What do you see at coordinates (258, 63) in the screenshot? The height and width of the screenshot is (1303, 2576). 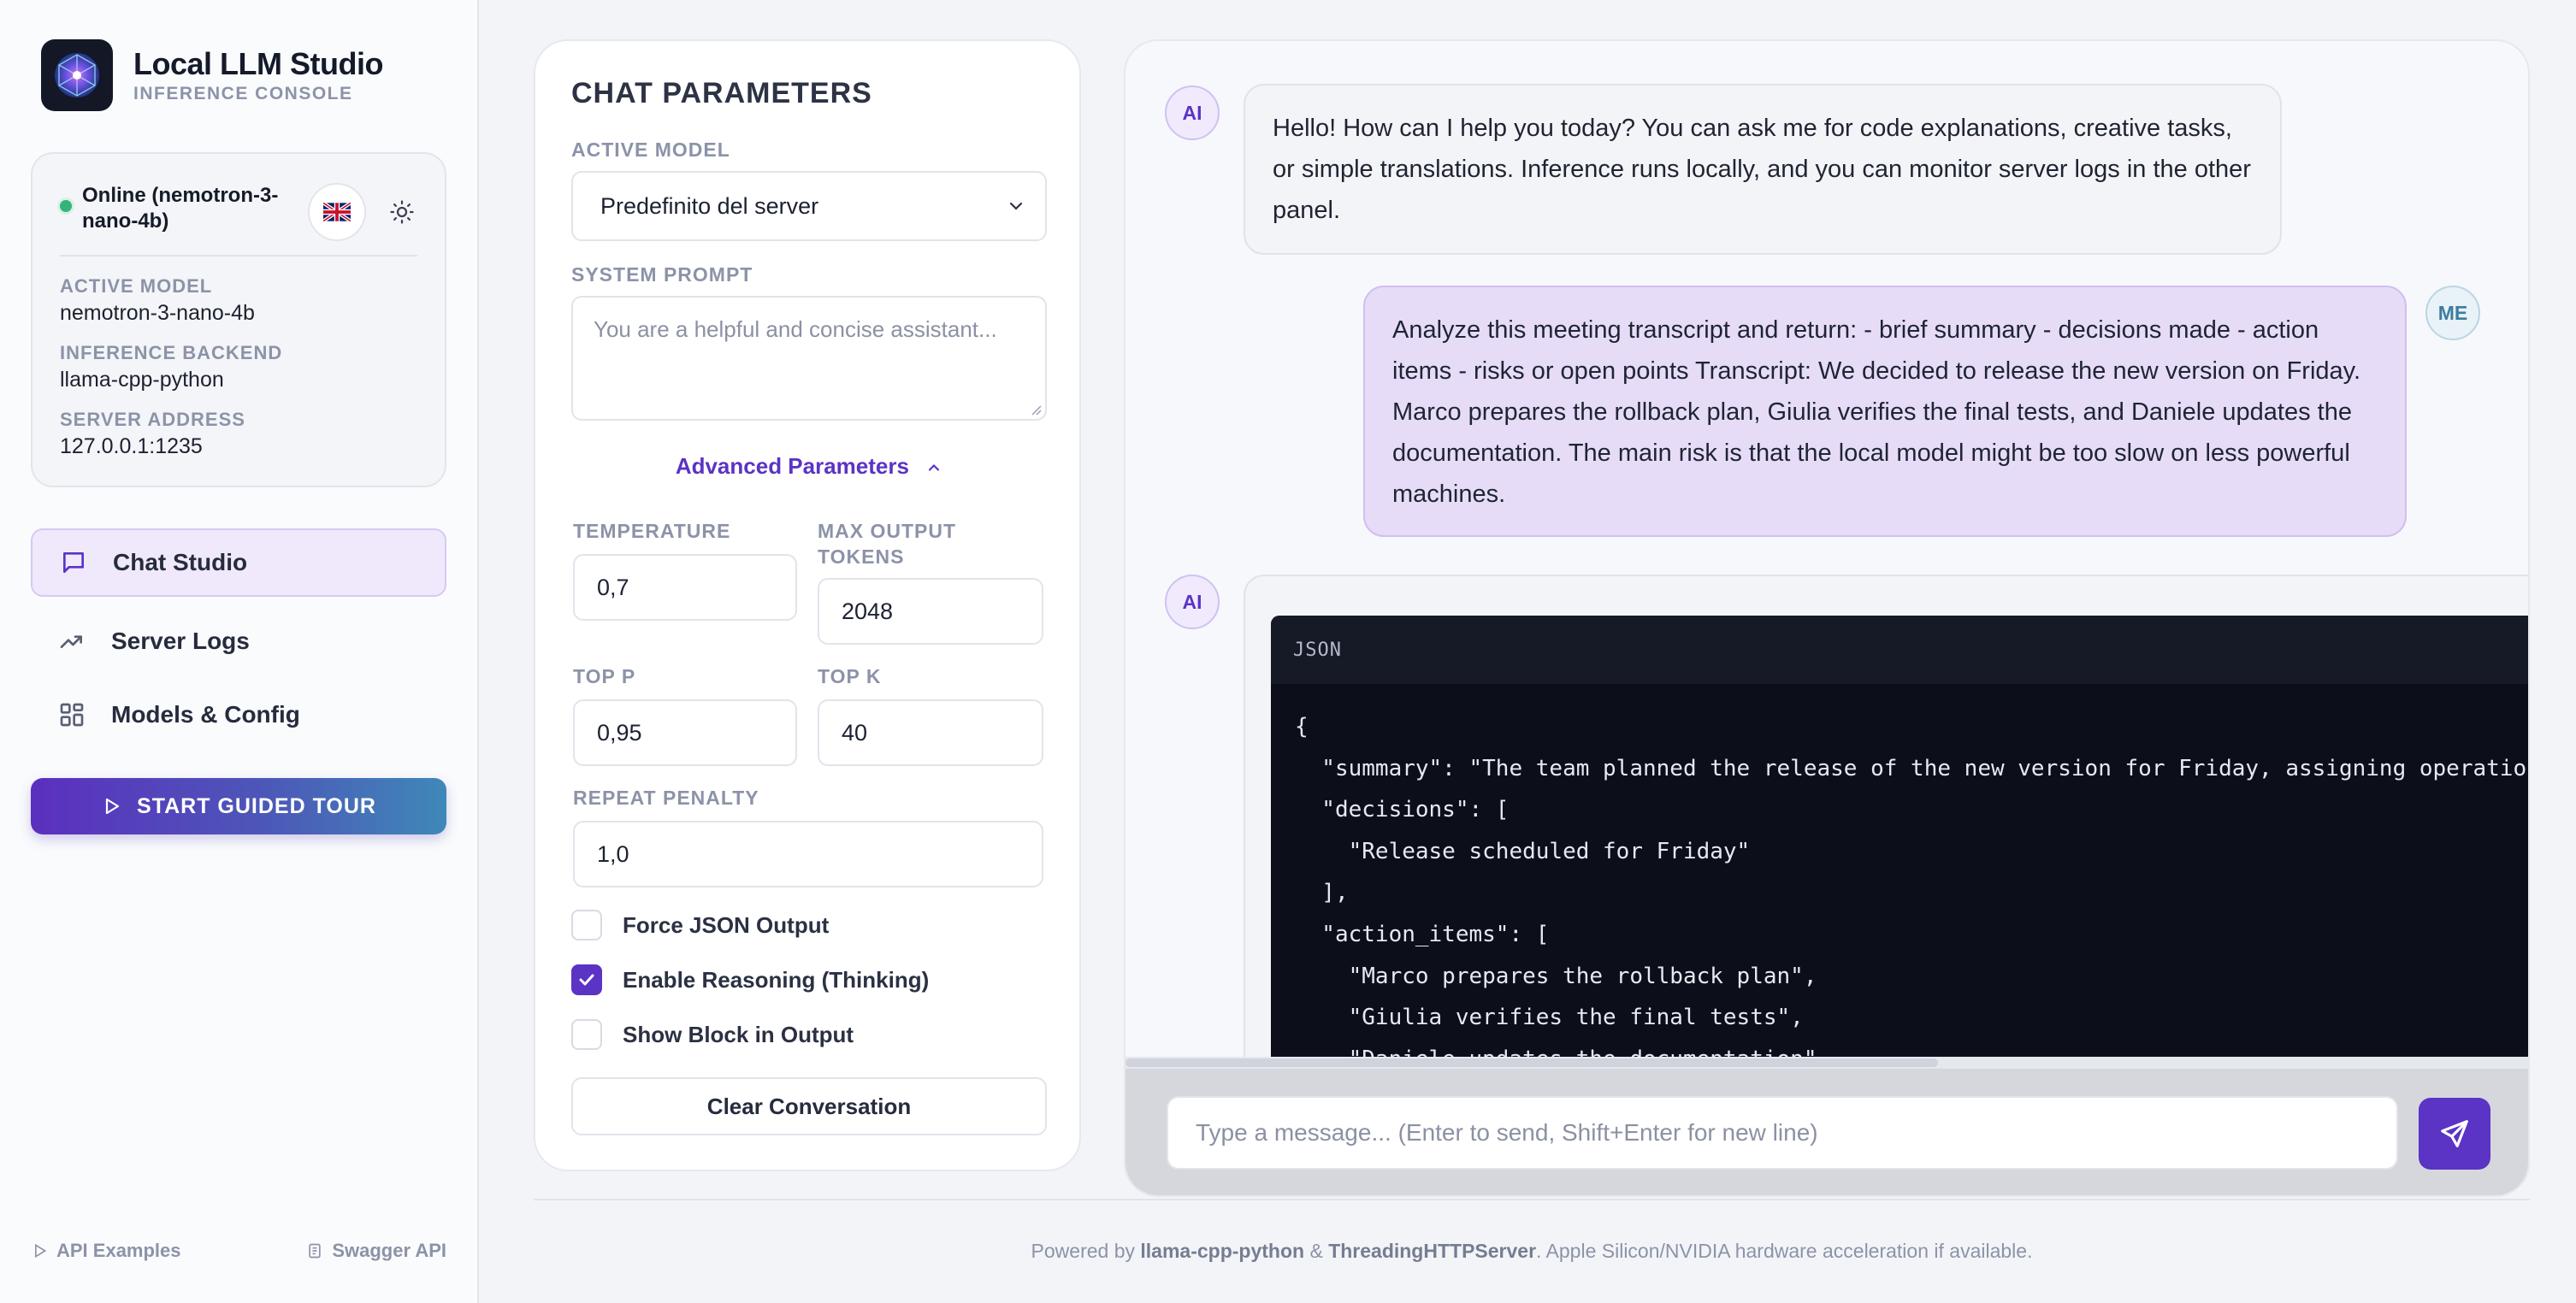 I see `app-title: Local LLM Studio` at bounding box center [258, 63].